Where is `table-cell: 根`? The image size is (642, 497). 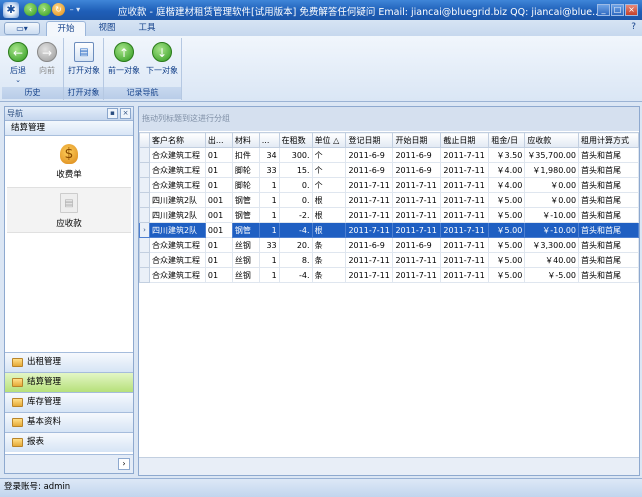 table-cell: 根 is located at coordinates (329, 230).